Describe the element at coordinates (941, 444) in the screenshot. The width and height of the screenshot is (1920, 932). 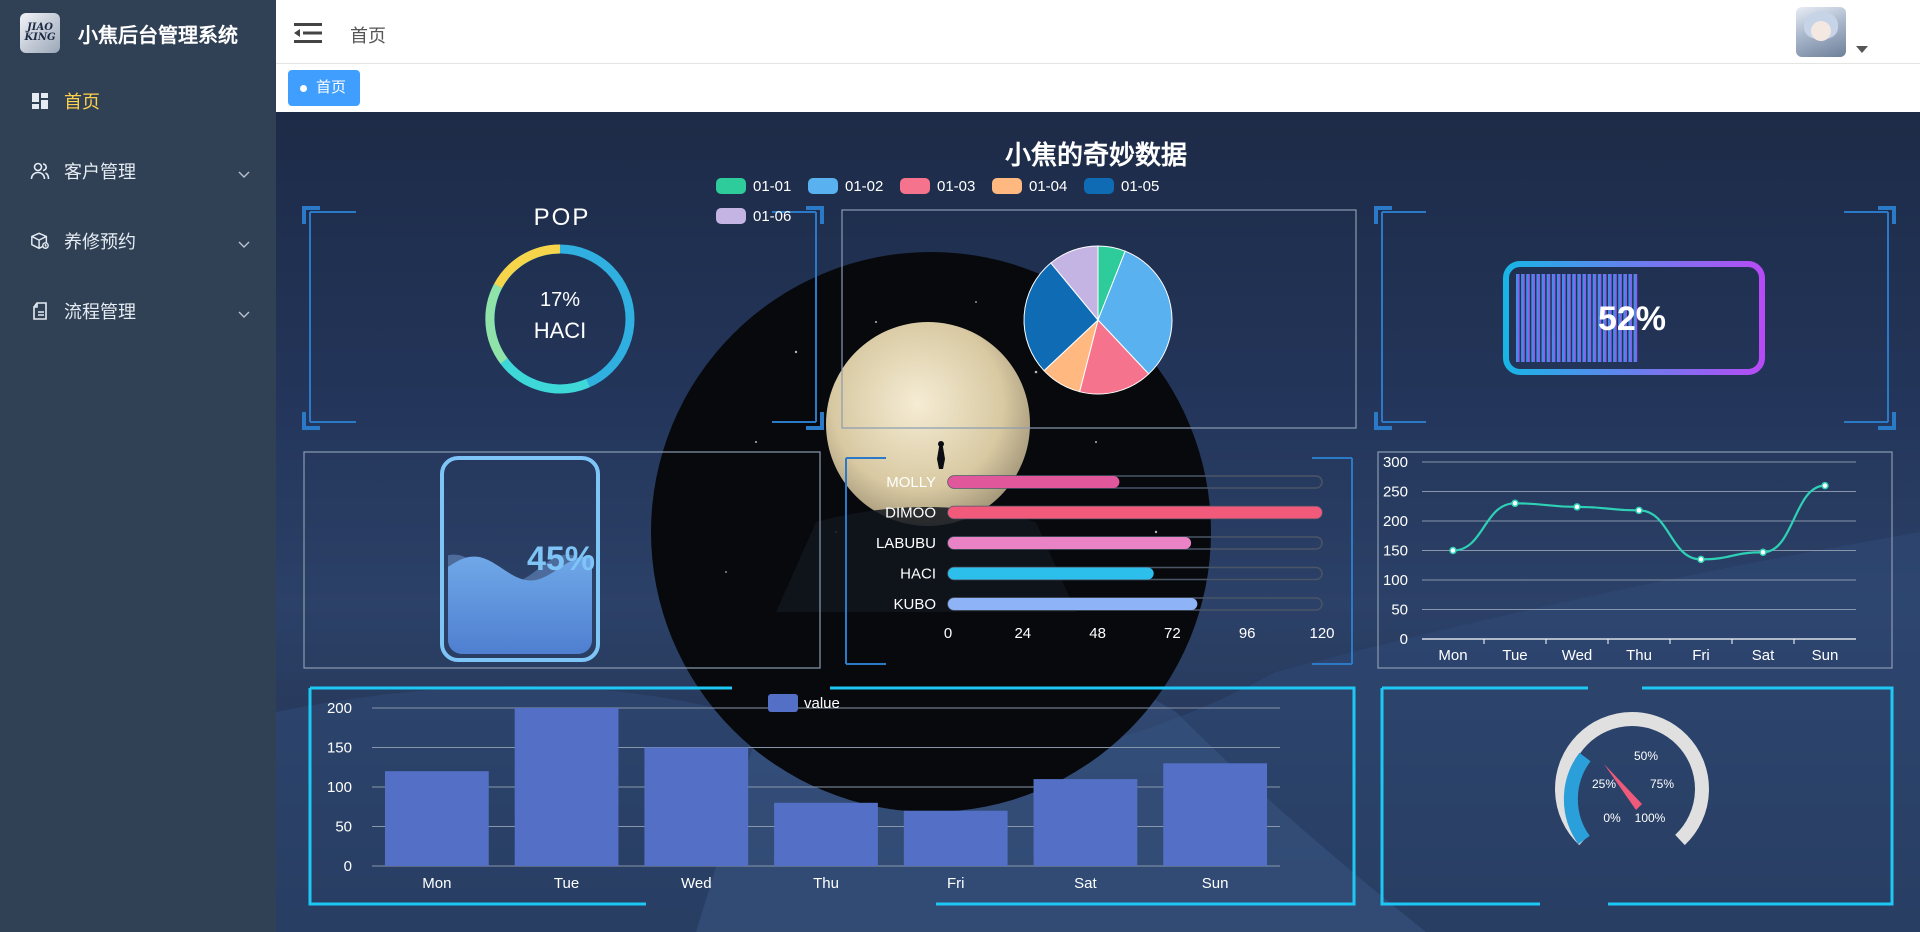
I see `figure-head` at that location.